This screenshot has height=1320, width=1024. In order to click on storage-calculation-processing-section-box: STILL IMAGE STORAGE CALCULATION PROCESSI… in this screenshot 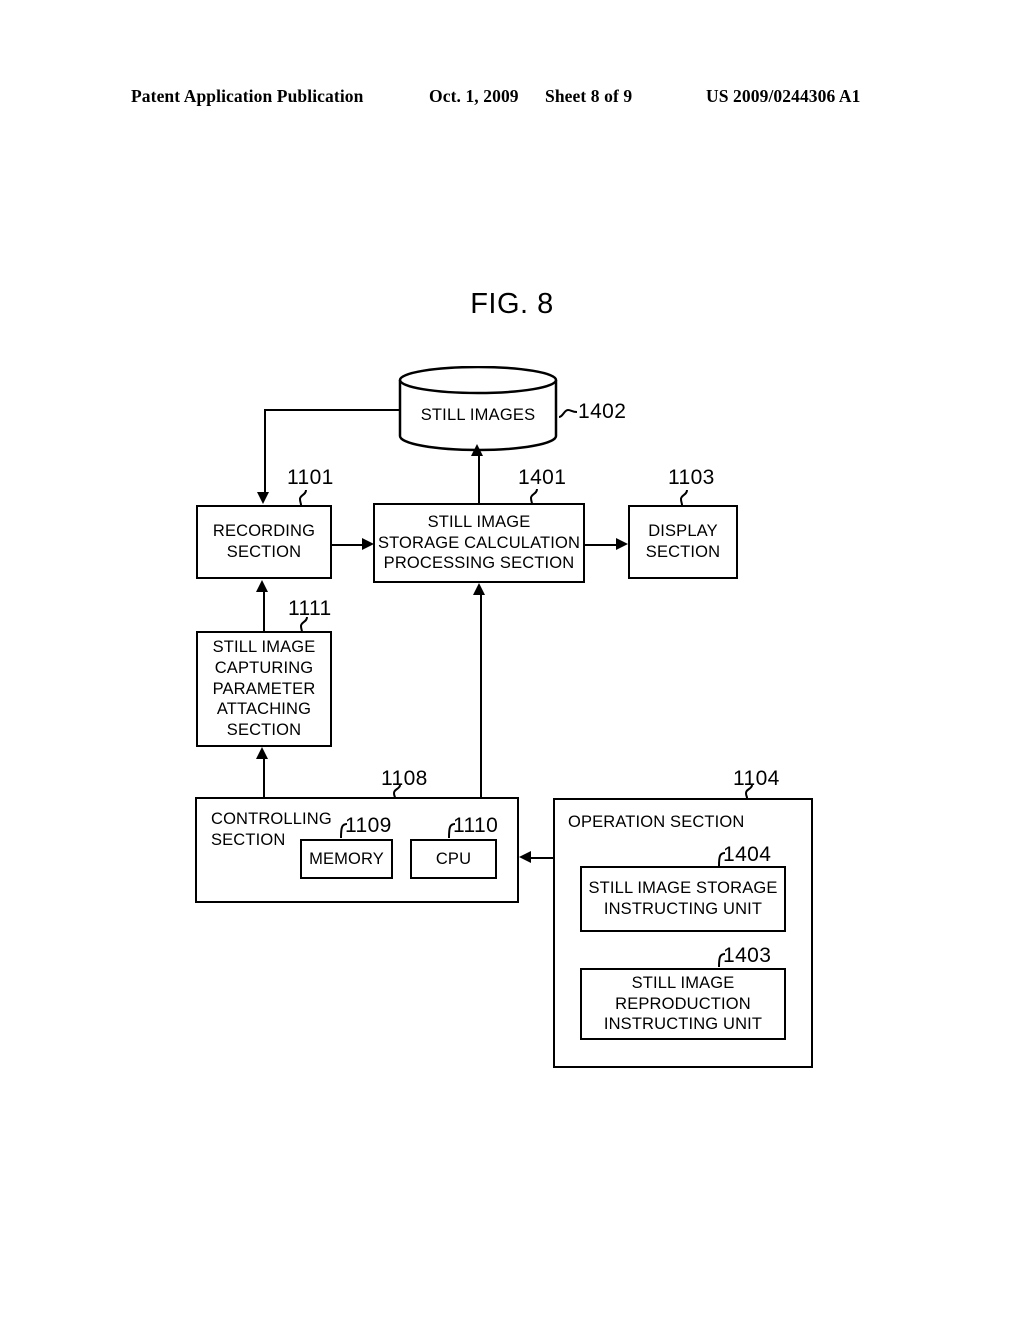, I will do `click(479, 543)`.